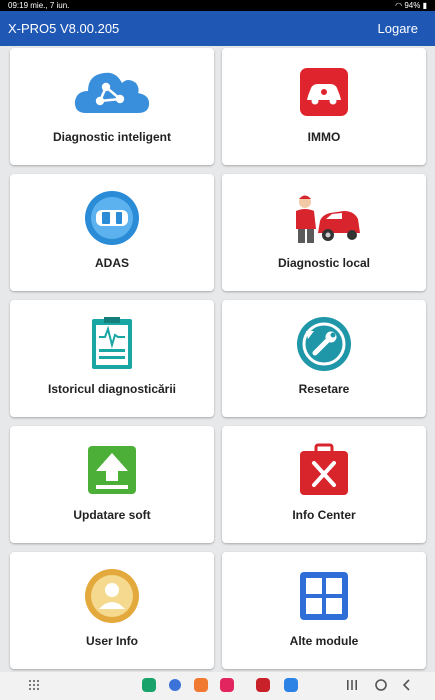 This screenshot has height=700, width=435. I want to click on tile-updatare-soft: Updatare soft, so click(112, 484).